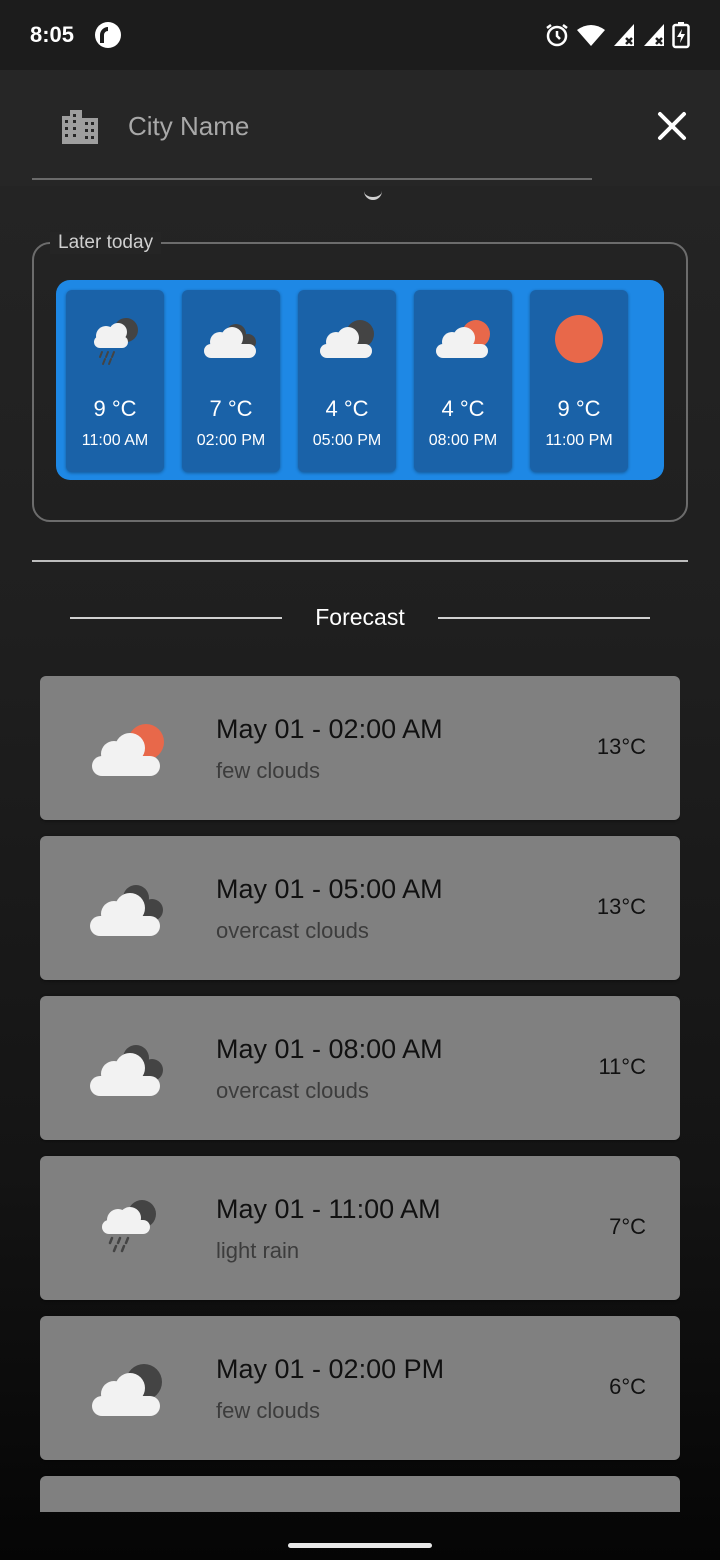 The width and height of the screenshot is (720, 1560). What do you see at coordinates (231, 440) in the screenshot?
I see `hour-time: 02:00 PM` at bounding box center [231, 440].